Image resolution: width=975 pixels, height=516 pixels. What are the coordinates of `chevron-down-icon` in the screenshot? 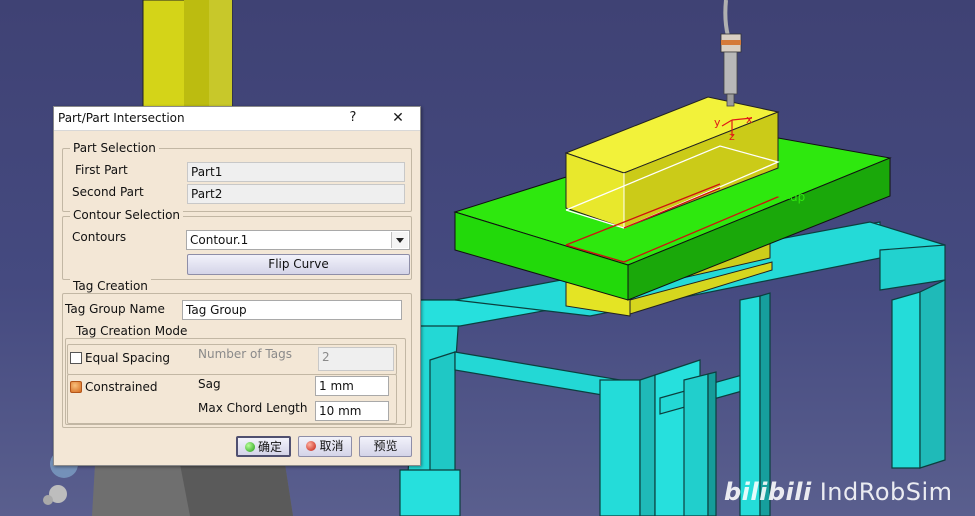 It's located at (399, 240).